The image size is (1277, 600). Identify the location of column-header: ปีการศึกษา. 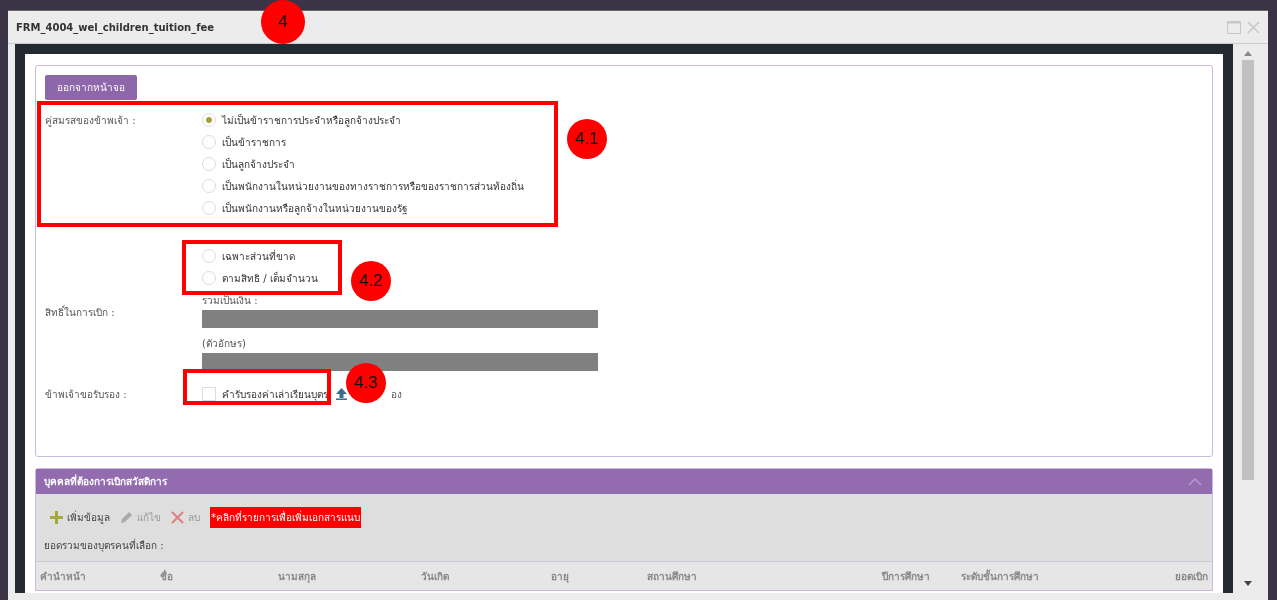
(921, 576).